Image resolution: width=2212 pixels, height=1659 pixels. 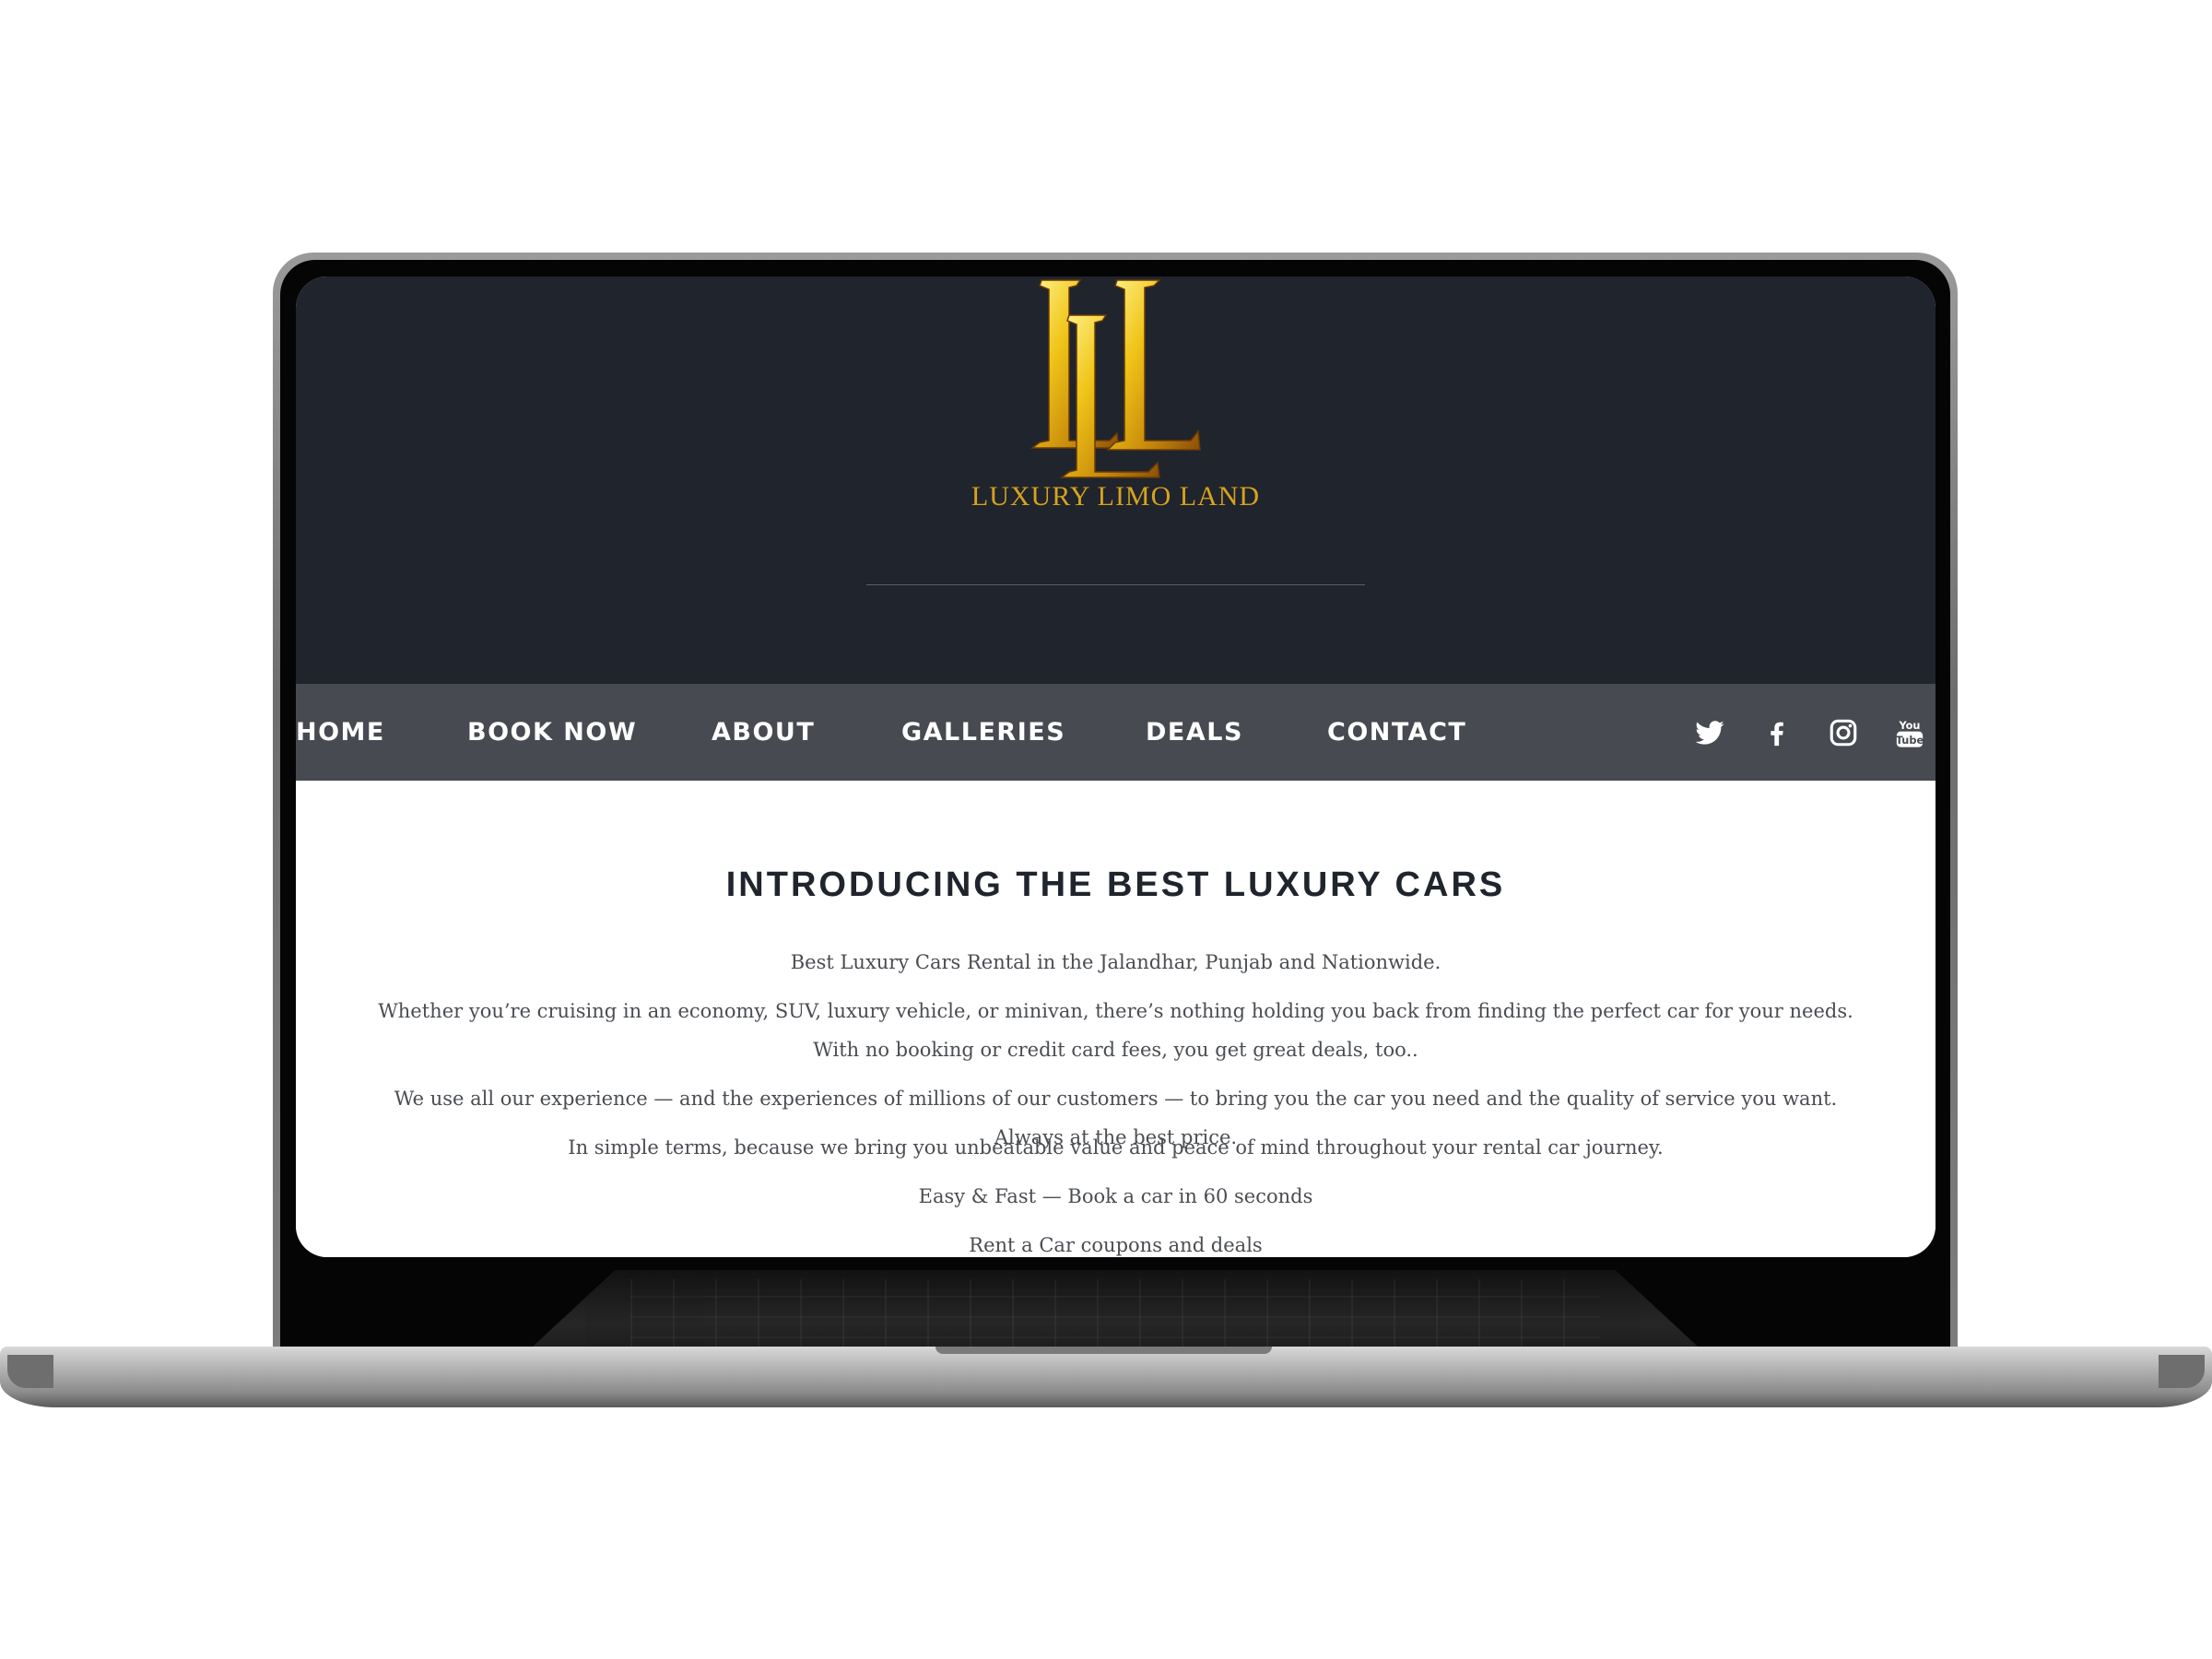 What do you see at coordinates (1115, 884) in the screenshot?
I see `page-title: INTRODUCING THE BEST LUXURY CARS` at bounding box center [1115, 884].